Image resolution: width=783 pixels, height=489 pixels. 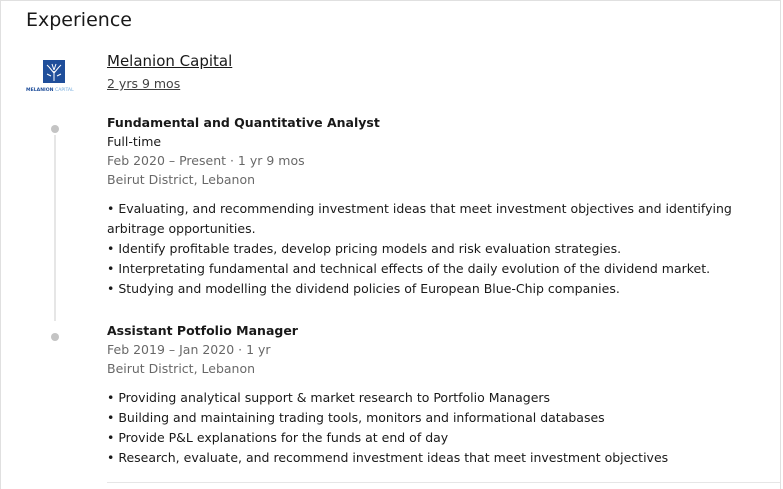 What do you see at coordinates (189, 349) in the screenshot?
I see `role-dates: Feb 2019 – Jan 2020 · 1 yr` at bounding box center [189, 349].